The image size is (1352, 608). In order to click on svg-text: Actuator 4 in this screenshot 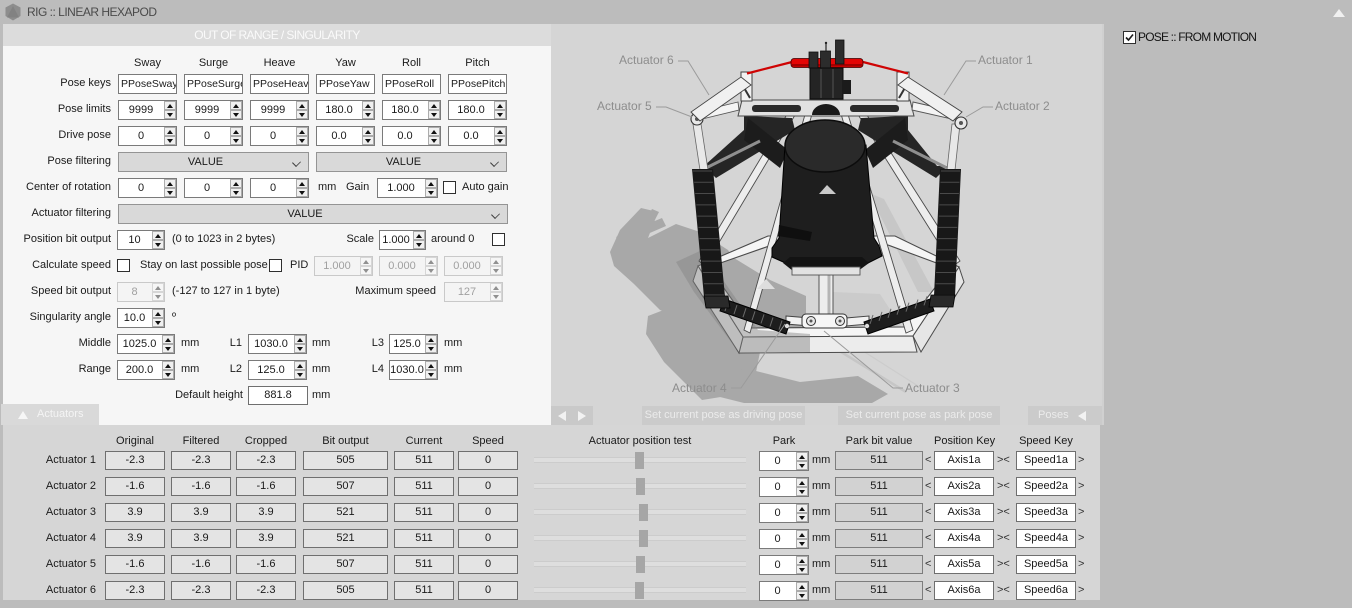, I will do `click(699, 388)`.